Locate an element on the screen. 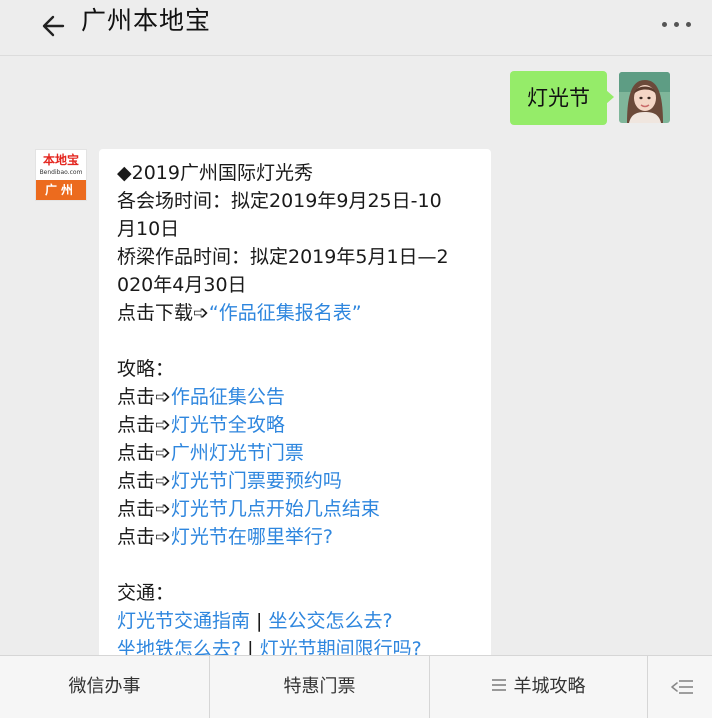 The width and height of the screenshot is (712, 718). guide-link-hours: 灯光节几点开始几点结束 is located at coordinates (275, 509).